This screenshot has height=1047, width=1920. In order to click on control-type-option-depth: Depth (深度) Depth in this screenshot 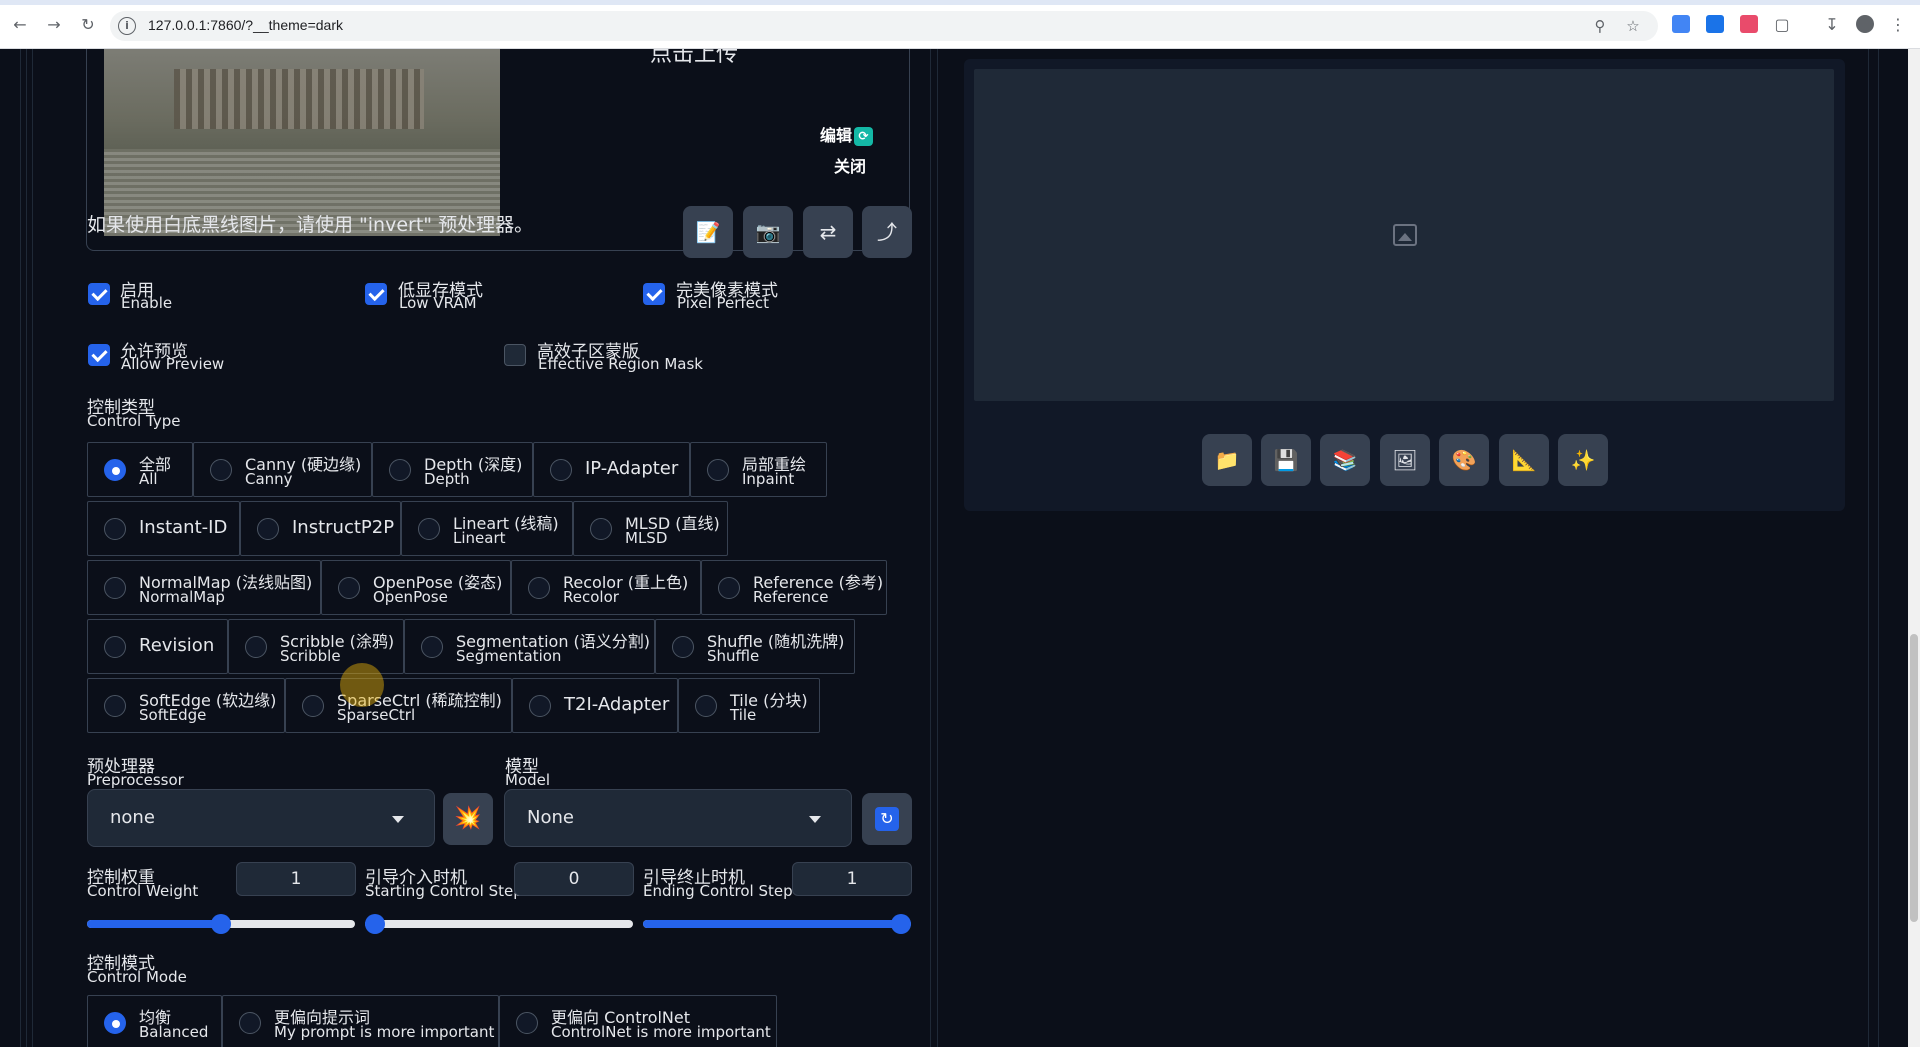, I will do `click(452, 469)`.